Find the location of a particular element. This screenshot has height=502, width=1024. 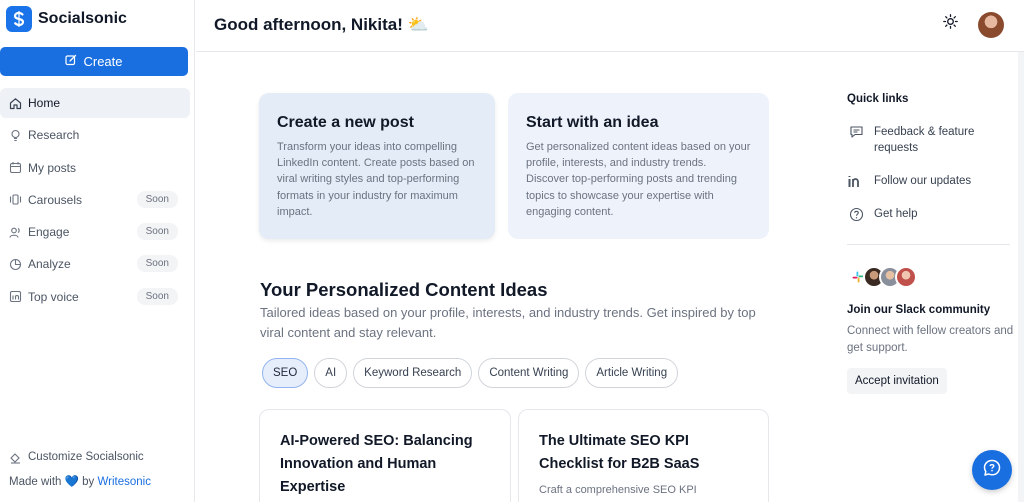

chip-seo: SEO is located at coordinates (285, 373).